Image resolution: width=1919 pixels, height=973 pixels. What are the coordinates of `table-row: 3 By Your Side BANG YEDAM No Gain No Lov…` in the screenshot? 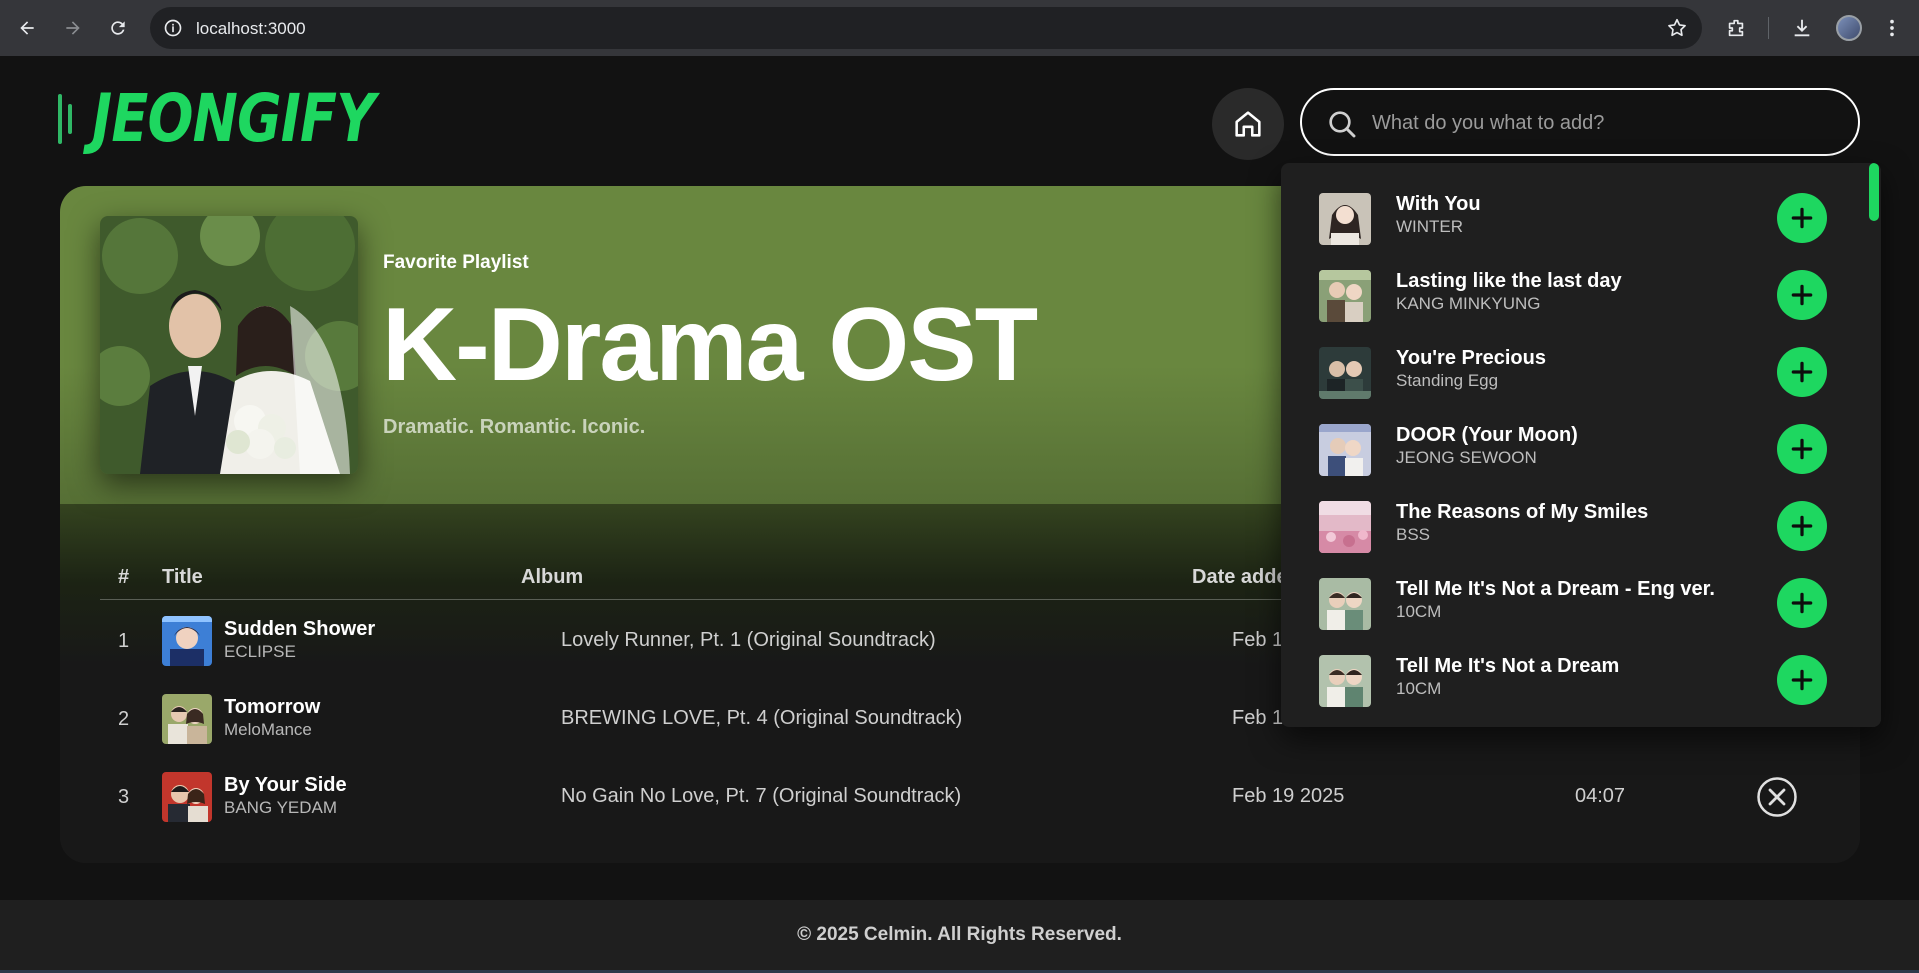 It's located at (960, 797).